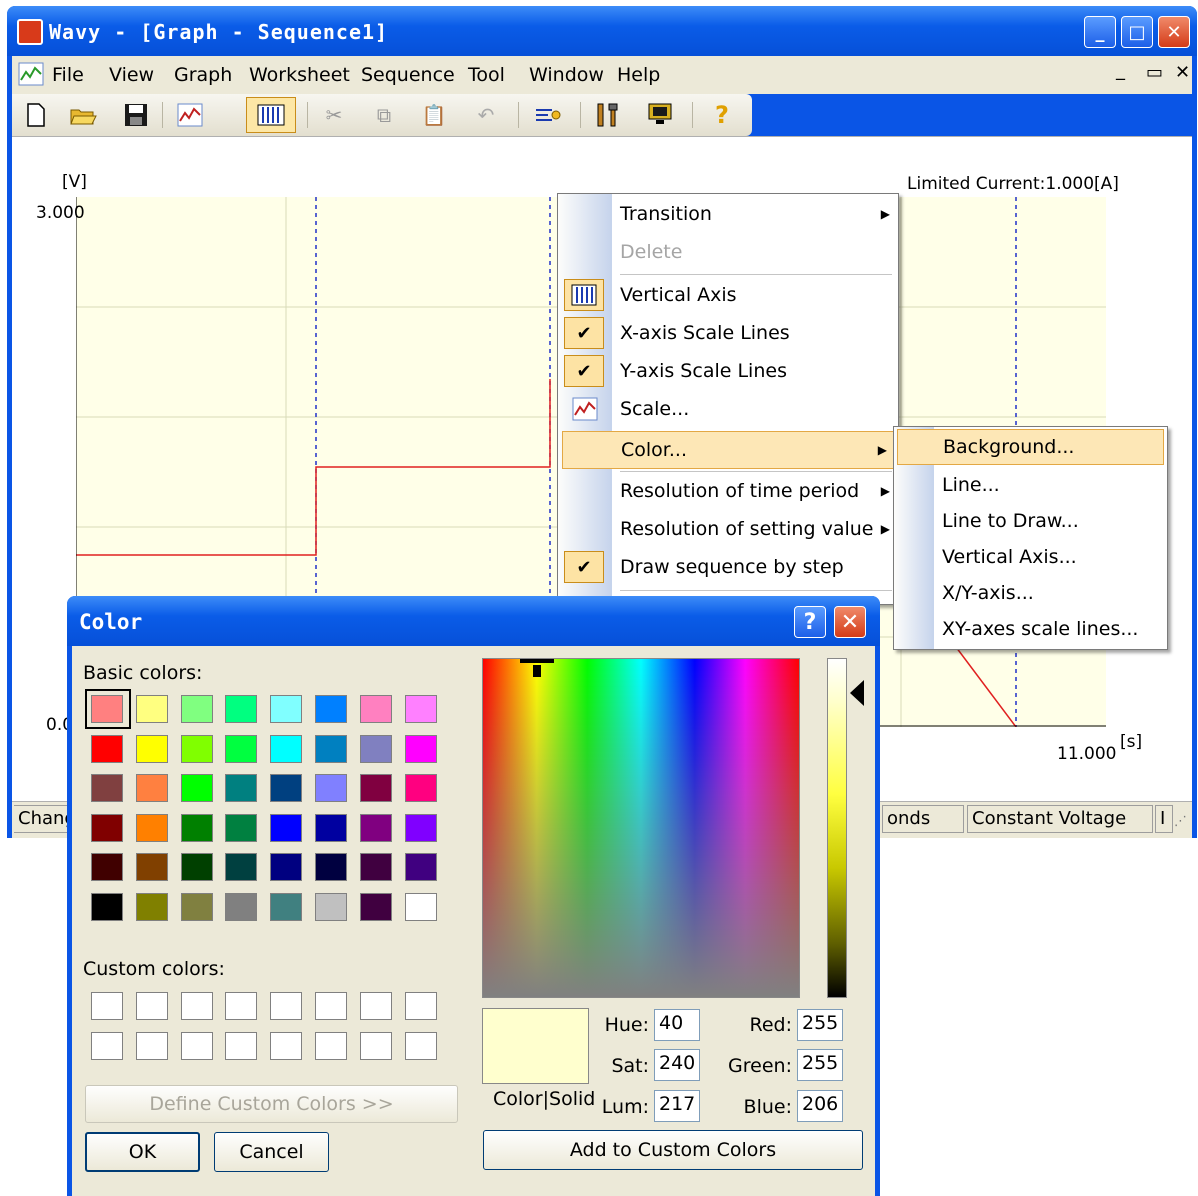  What do you see at coordinates (728, 252) in the screenshot?
I see `menu-delete: Delete` at bounding box center [728, 252].